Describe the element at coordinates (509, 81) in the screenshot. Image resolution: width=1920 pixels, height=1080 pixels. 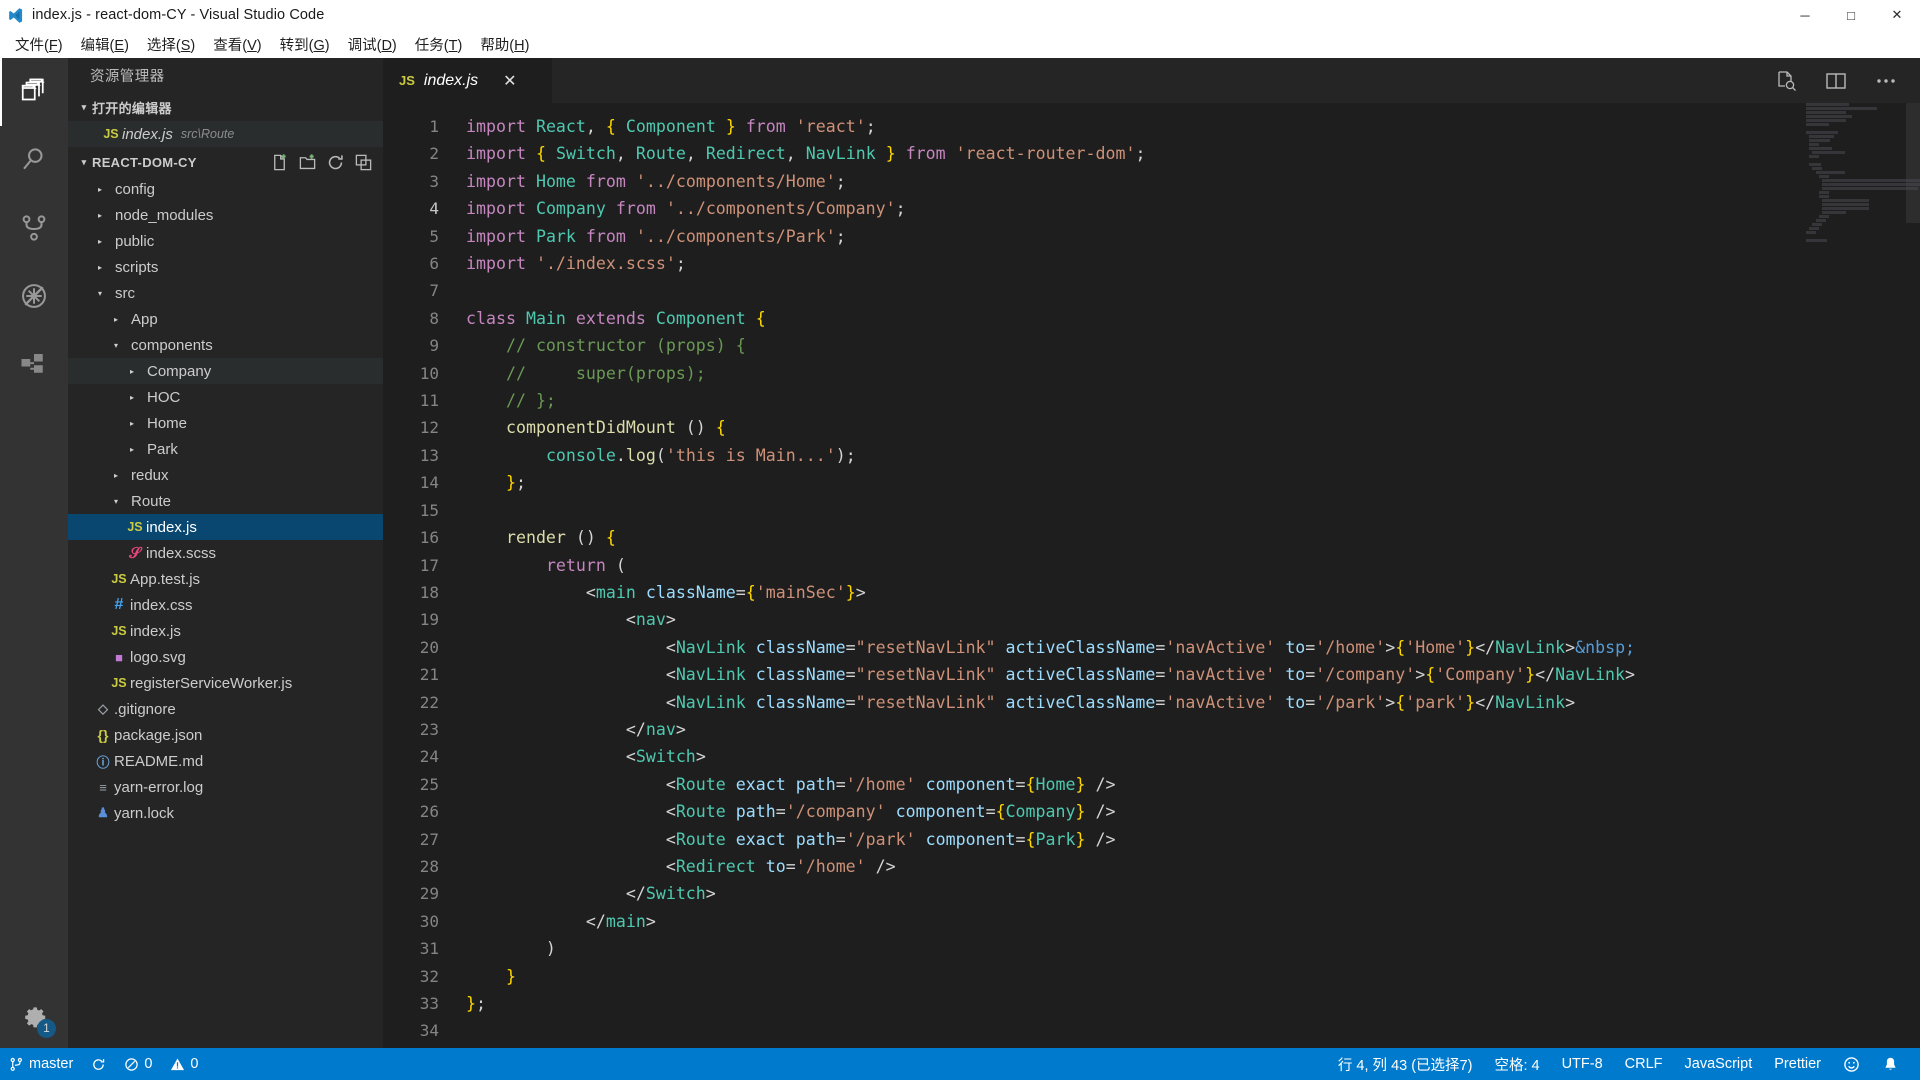
I see `close-icon: ✕` at that location.